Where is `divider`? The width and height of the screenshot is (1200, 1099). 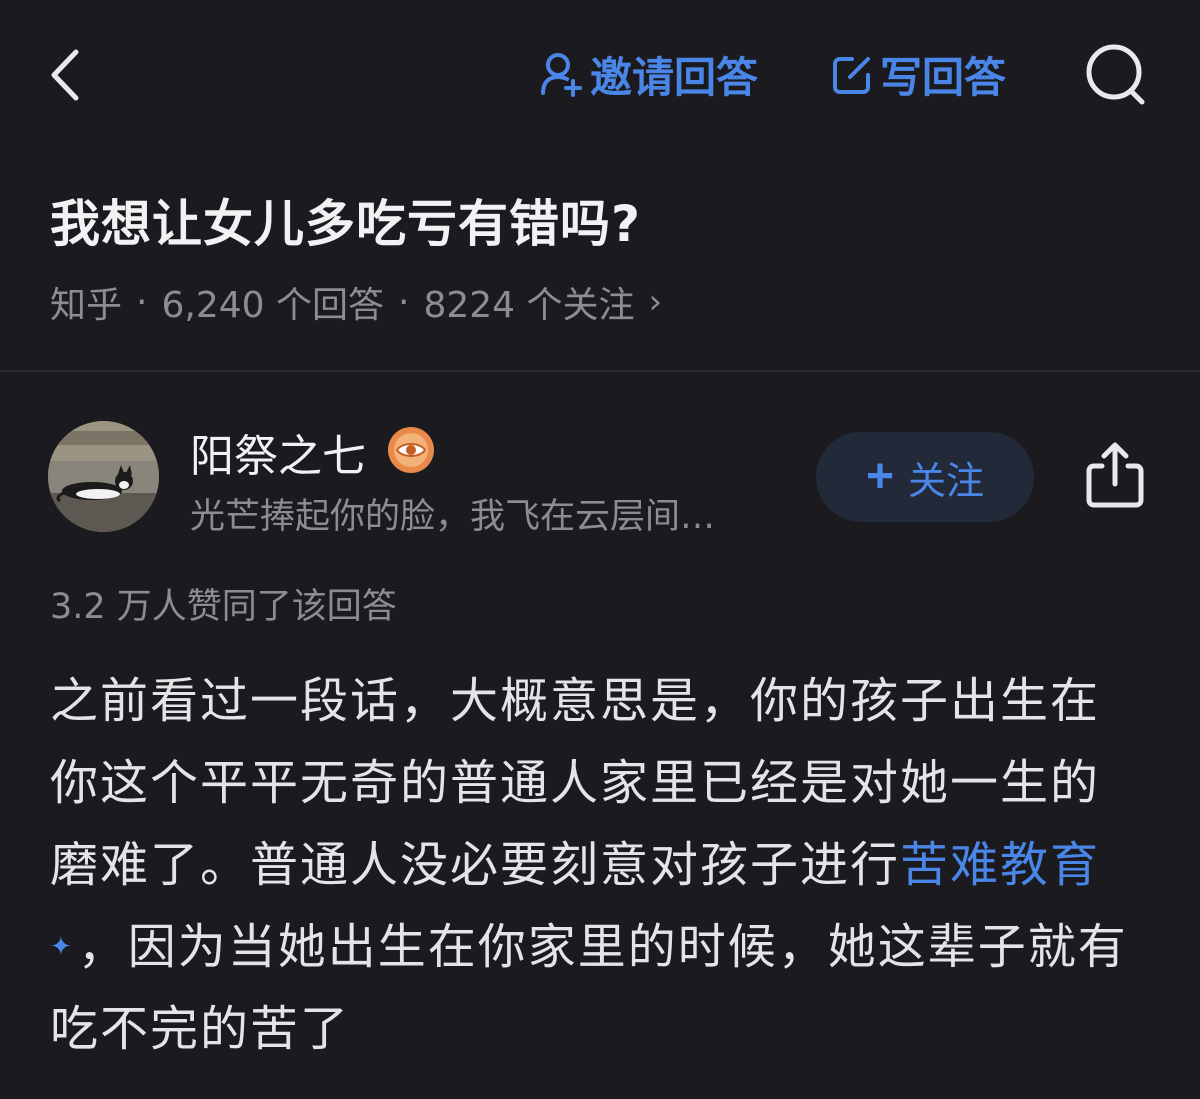
divider is located at coordinates (600, 371).